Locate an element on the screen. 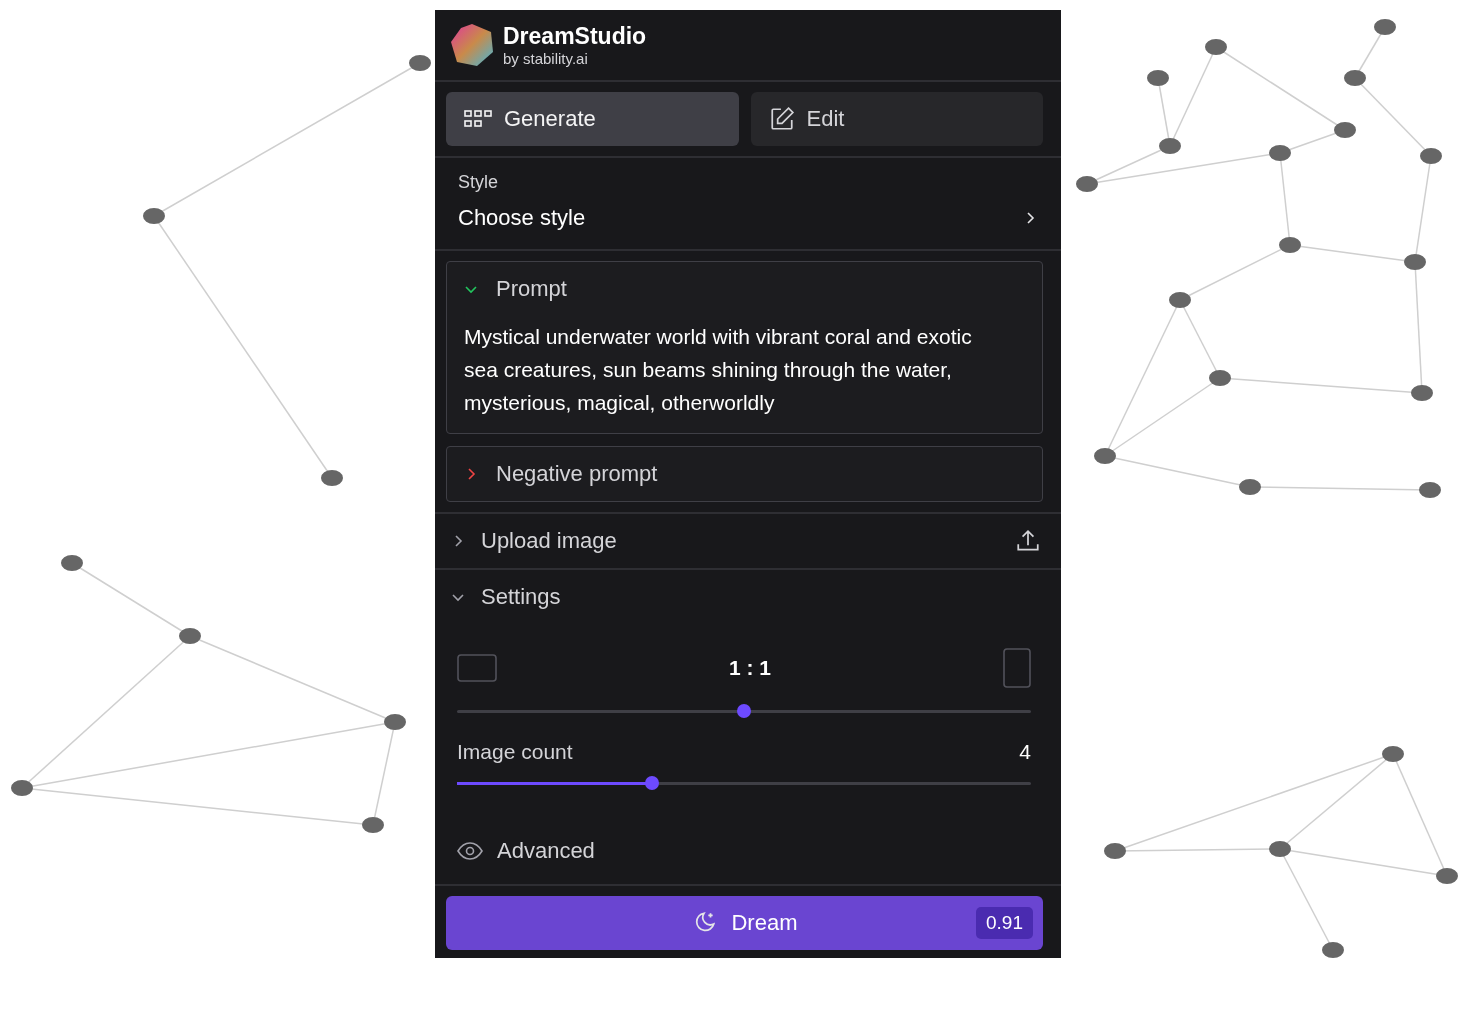 The height and width of the screenshot is (1023, 1466). aspect-ratio-value: 1 is located at coordinates (750, 668).